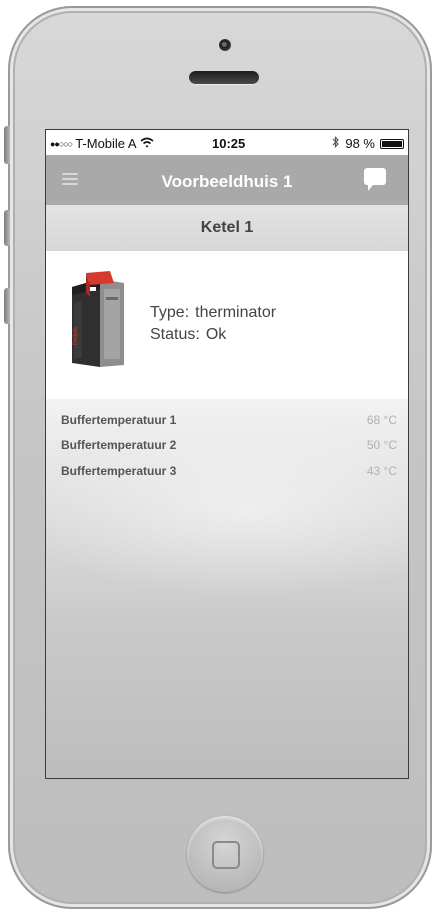 The image size is (440, 913). I want to click on sensor-value: 68 °C, so click(381, 420).